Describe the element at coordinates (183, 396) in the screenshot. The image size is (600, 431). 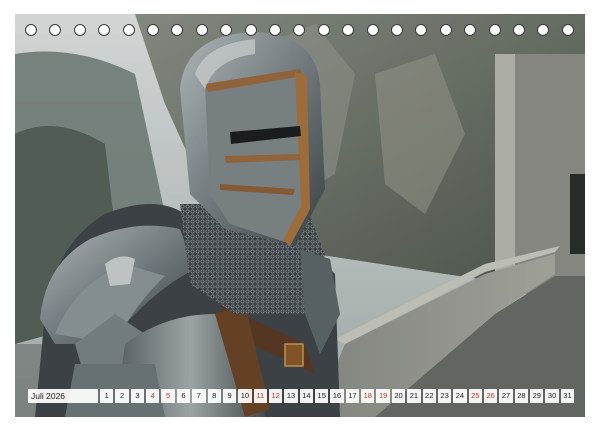
I see `day-cell: 6` at that location.